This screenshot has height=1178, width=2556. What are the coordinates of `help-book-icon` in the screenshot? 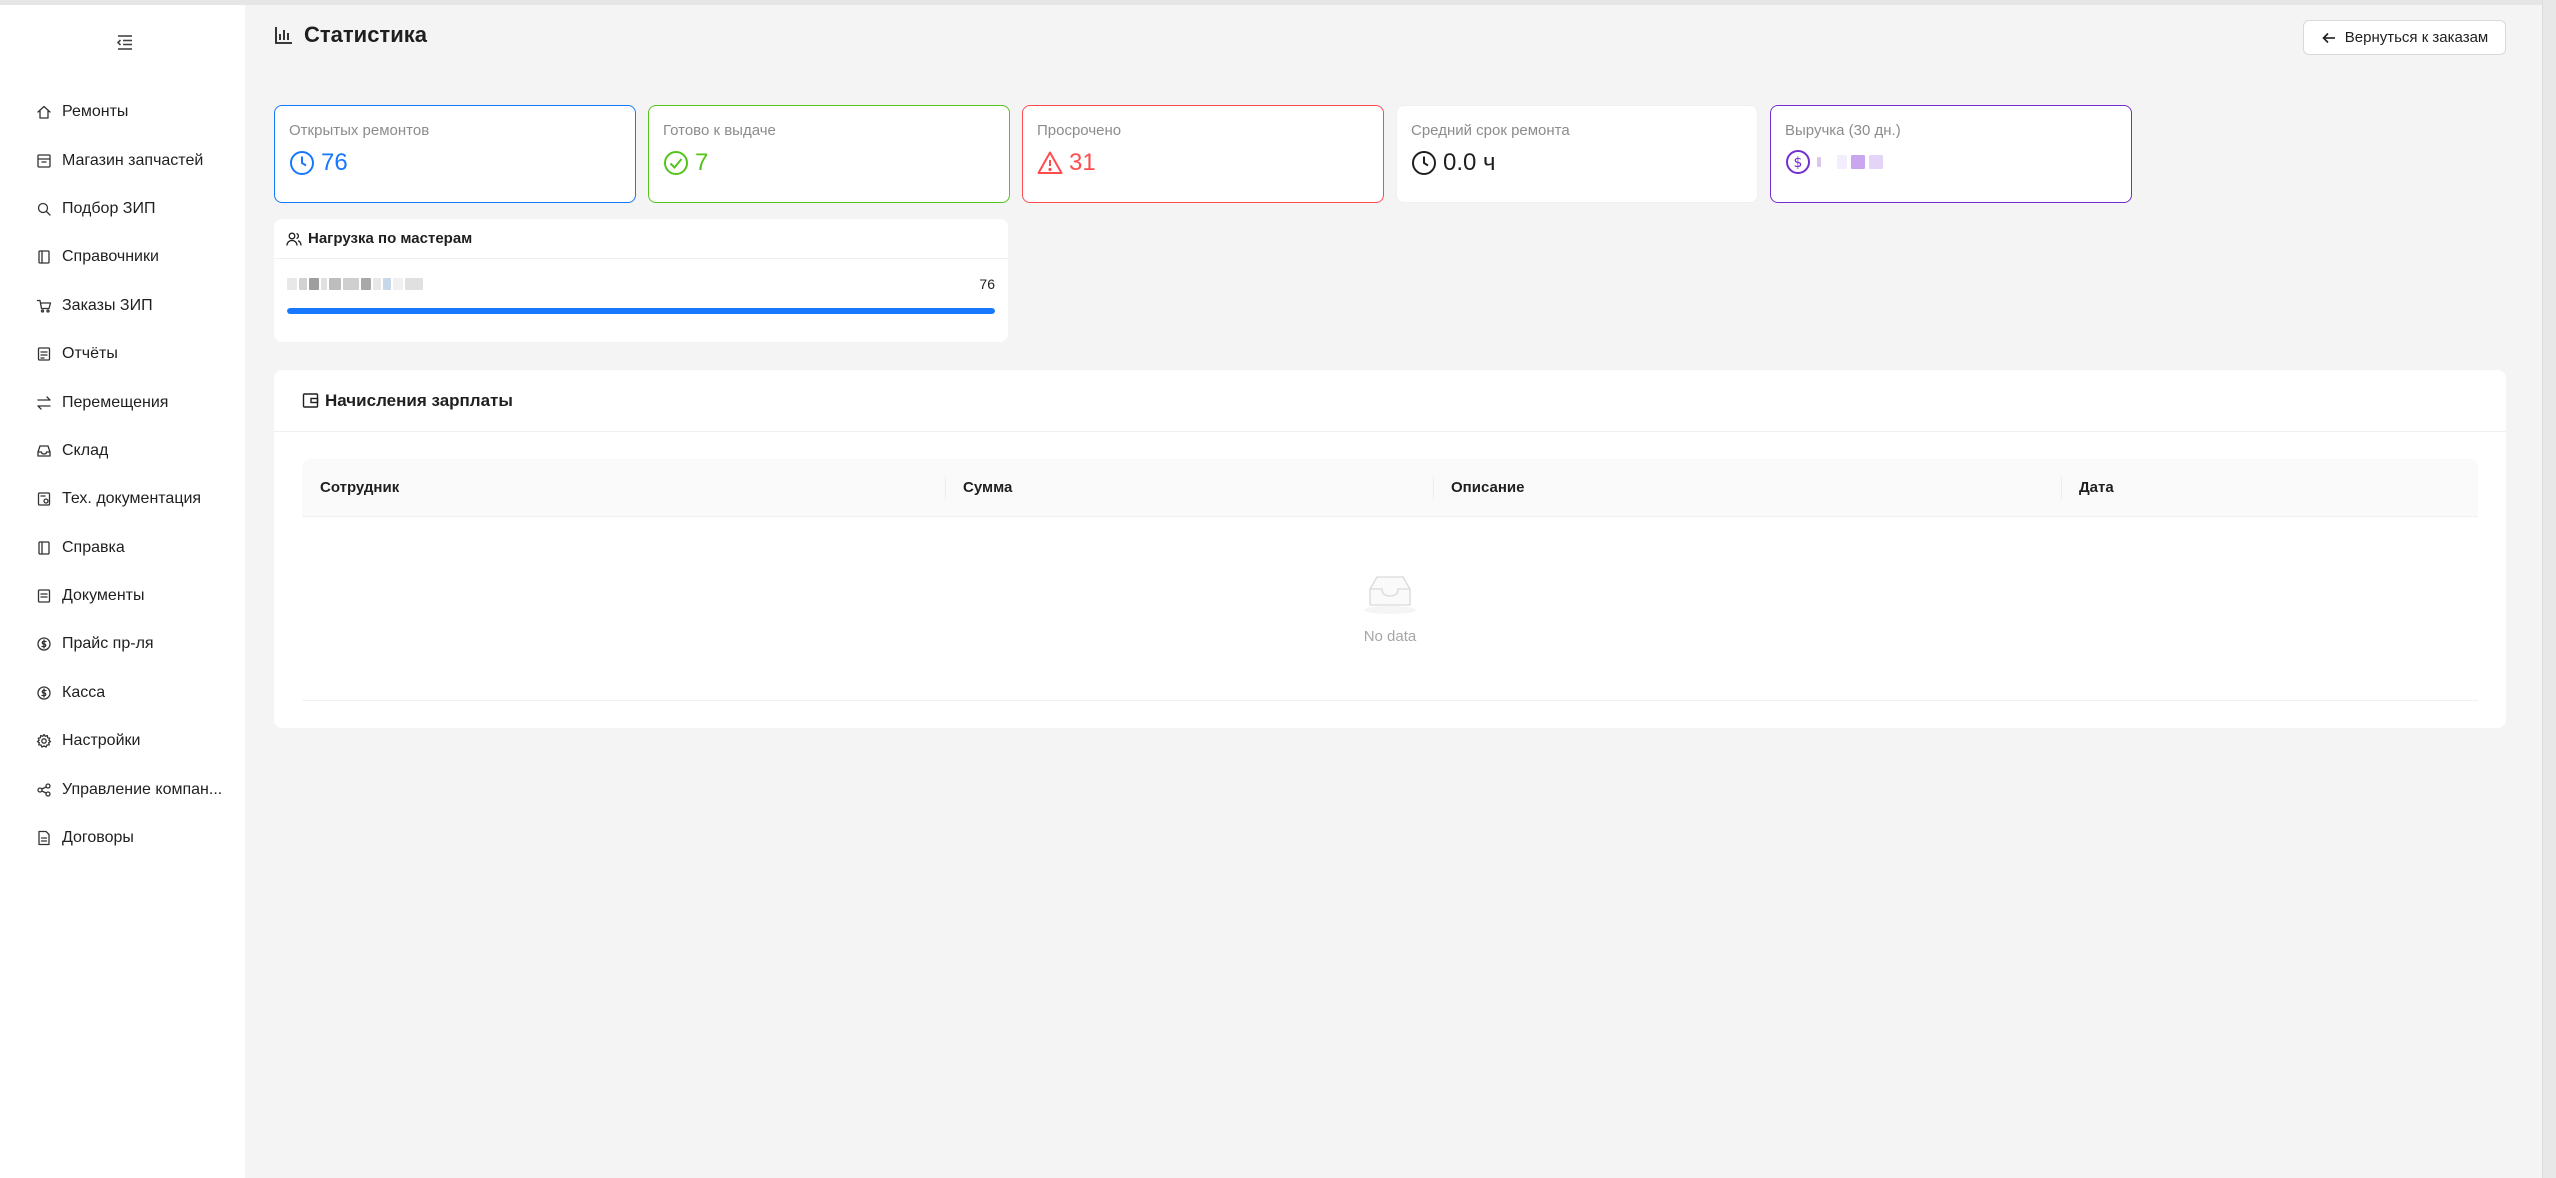 It's located at (44, 548).